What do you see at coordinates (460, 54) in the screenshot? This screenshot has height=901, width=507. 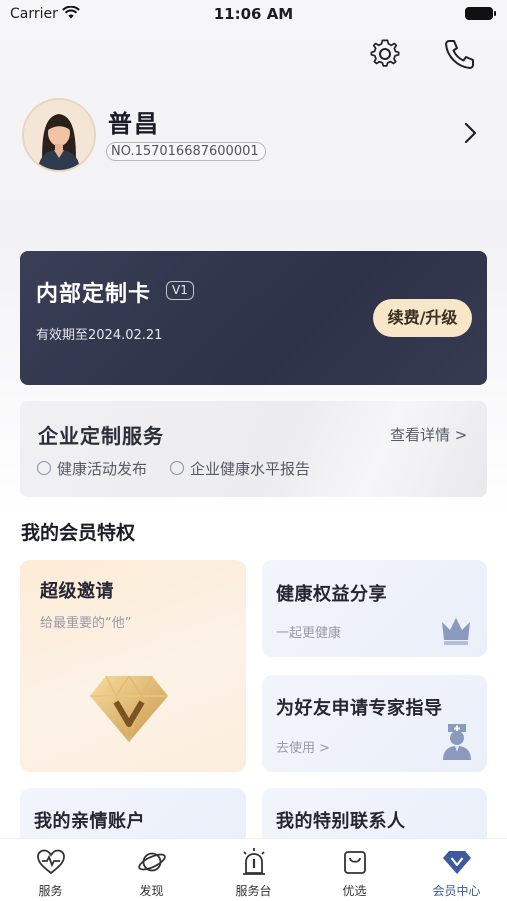 I see `phone-icon` at bounding box center [460, 54].